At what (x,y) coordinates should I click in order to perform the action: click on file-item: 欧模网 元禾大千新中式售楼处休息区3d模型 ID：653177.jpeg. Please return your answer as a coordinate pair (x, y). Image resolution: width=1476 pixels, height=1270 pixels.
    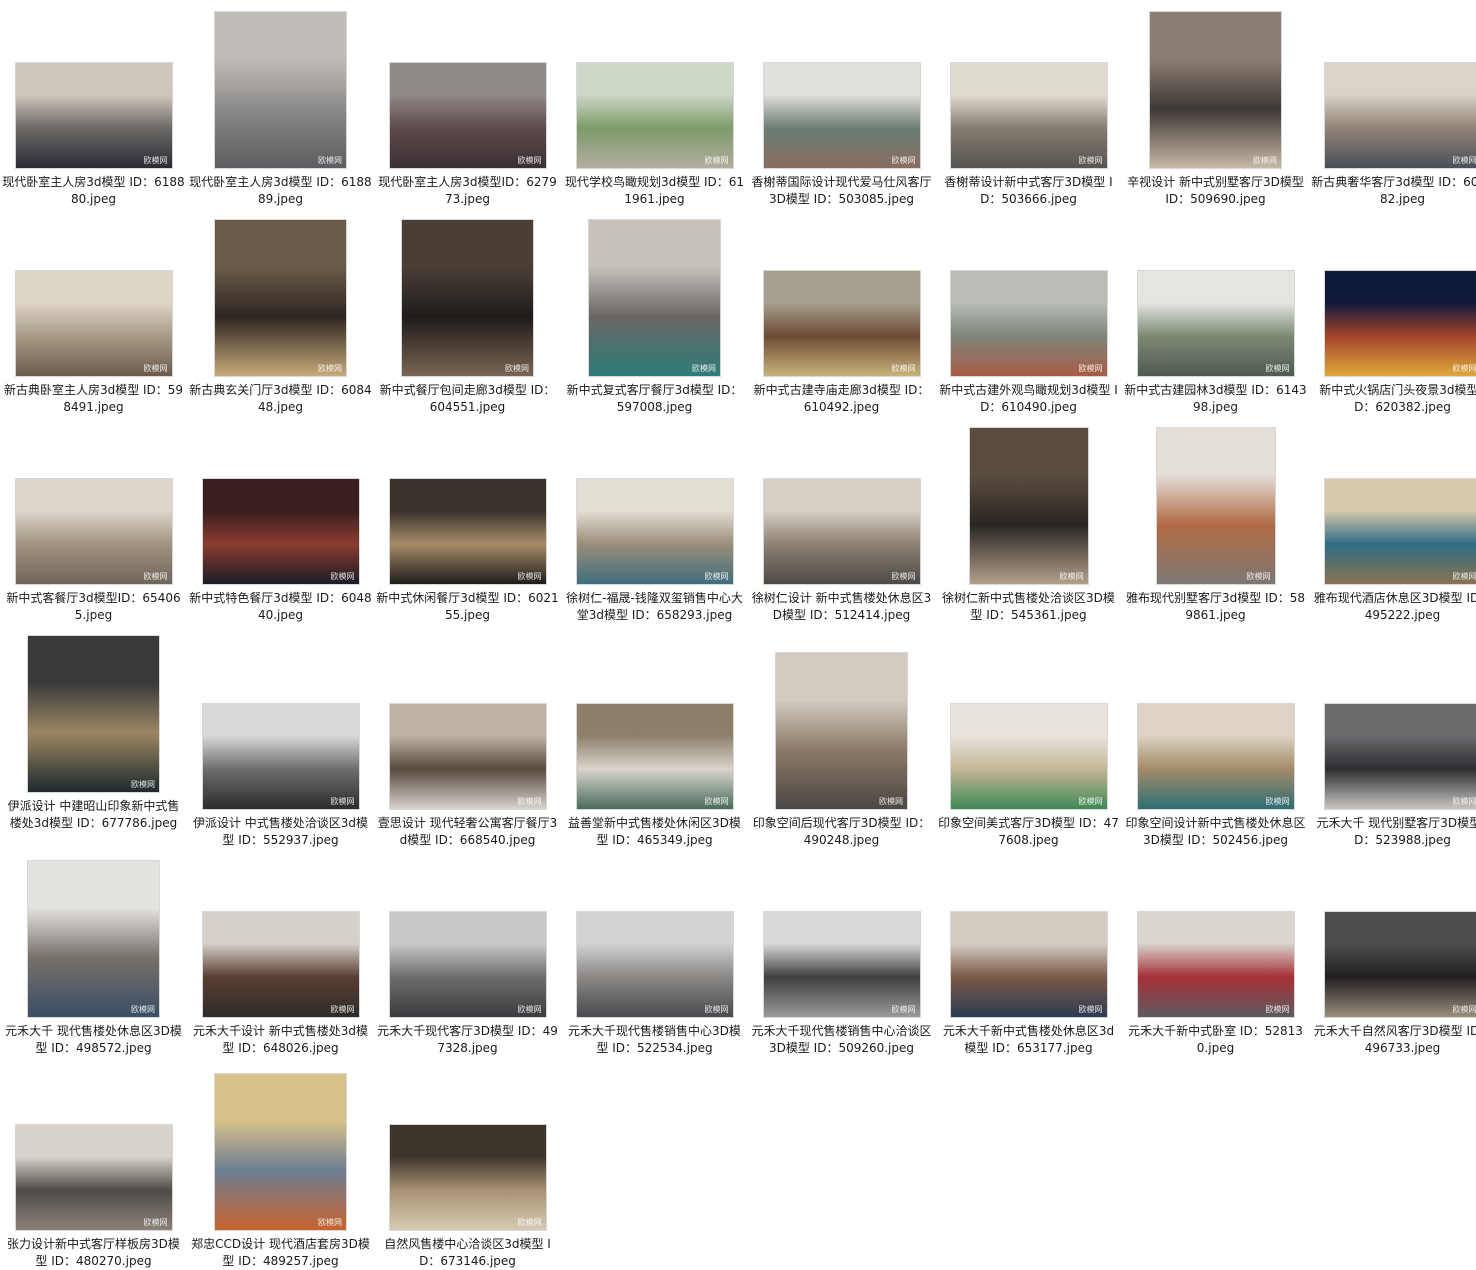
    Looking at the image, I should click on (1028, 953).